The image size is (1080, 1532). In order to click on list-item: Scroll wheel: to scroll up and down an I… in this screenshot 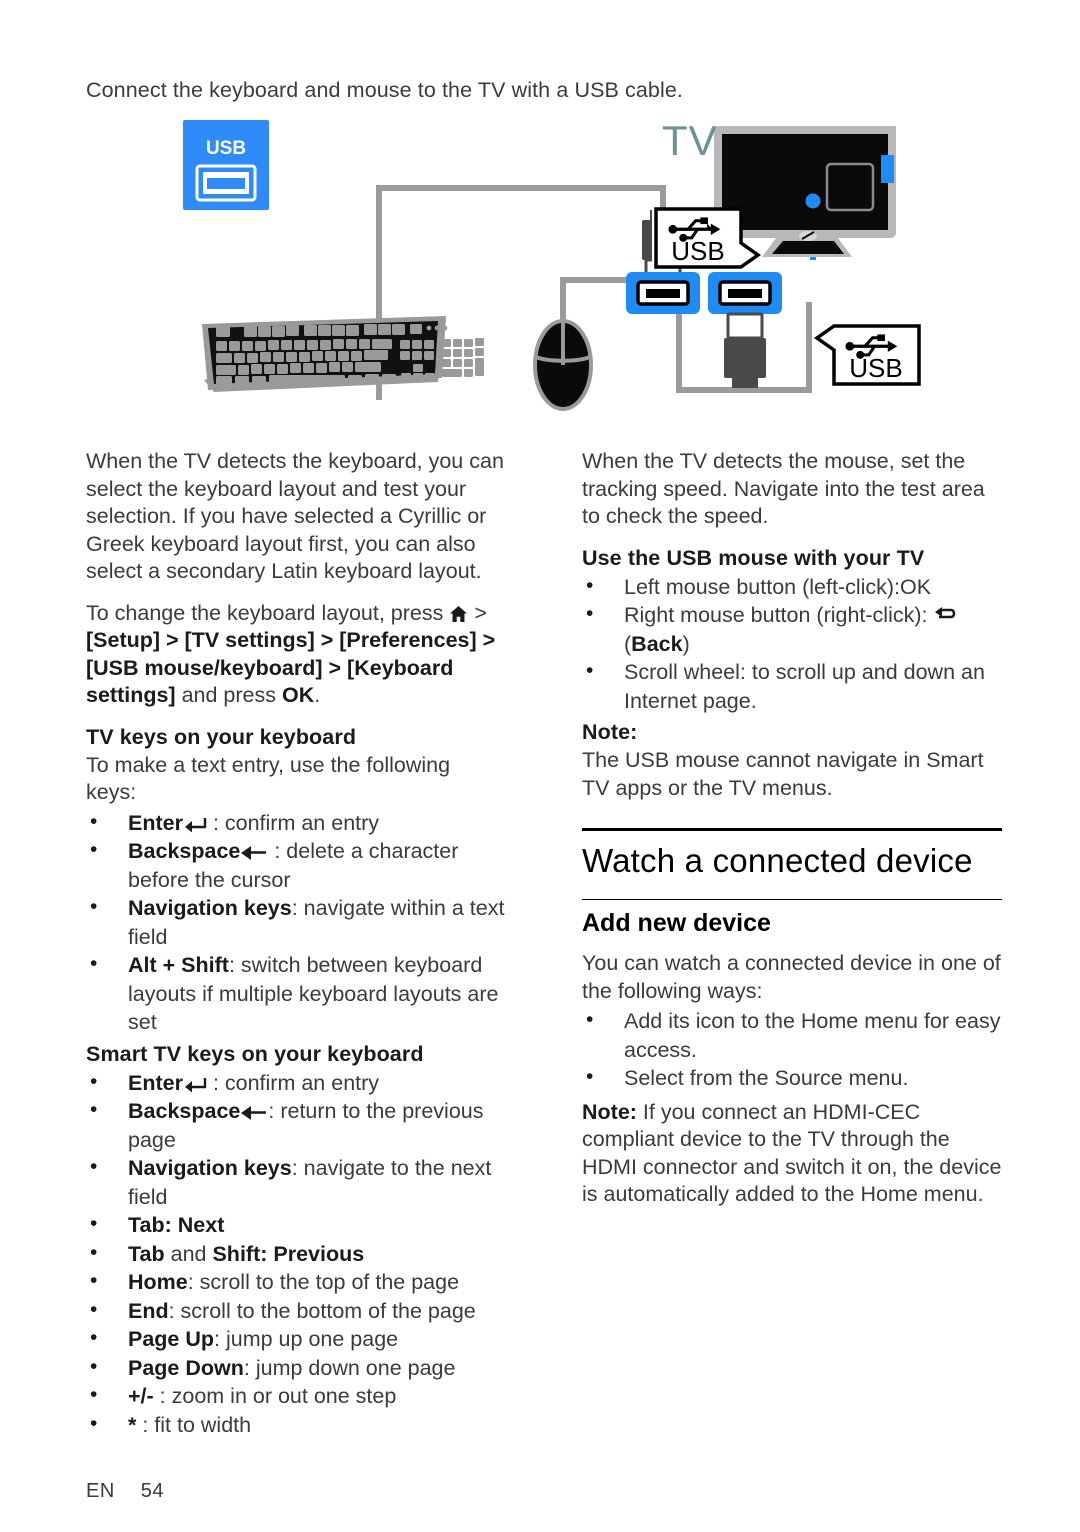, I will do `click(792, 686)`.